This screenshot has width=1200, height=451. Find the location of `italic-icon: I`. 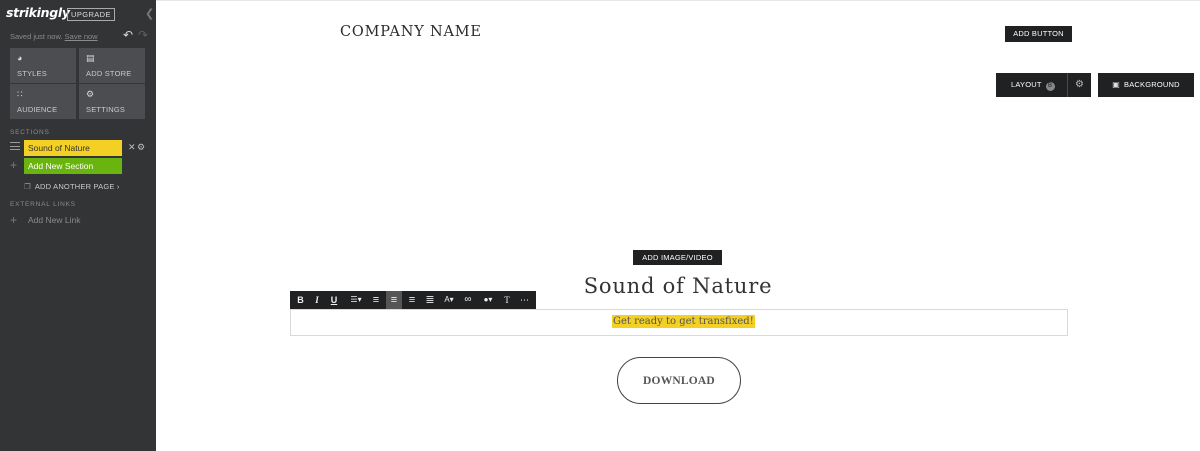

italic-icon: I is located at coordinates (317, 300).